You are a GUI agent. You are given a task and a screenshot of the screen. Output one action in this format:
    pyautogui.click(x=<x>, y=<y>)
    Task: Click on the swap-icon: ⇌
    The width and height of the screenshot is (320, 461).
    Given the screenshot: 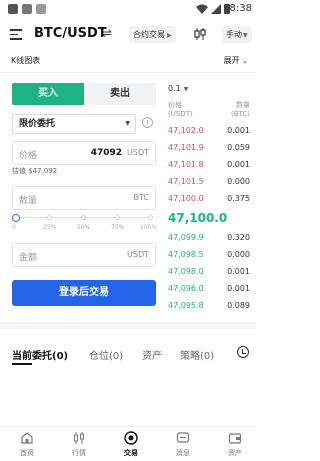 What is the action you would take?
    pyautogui.click(x=107, y=33)
    